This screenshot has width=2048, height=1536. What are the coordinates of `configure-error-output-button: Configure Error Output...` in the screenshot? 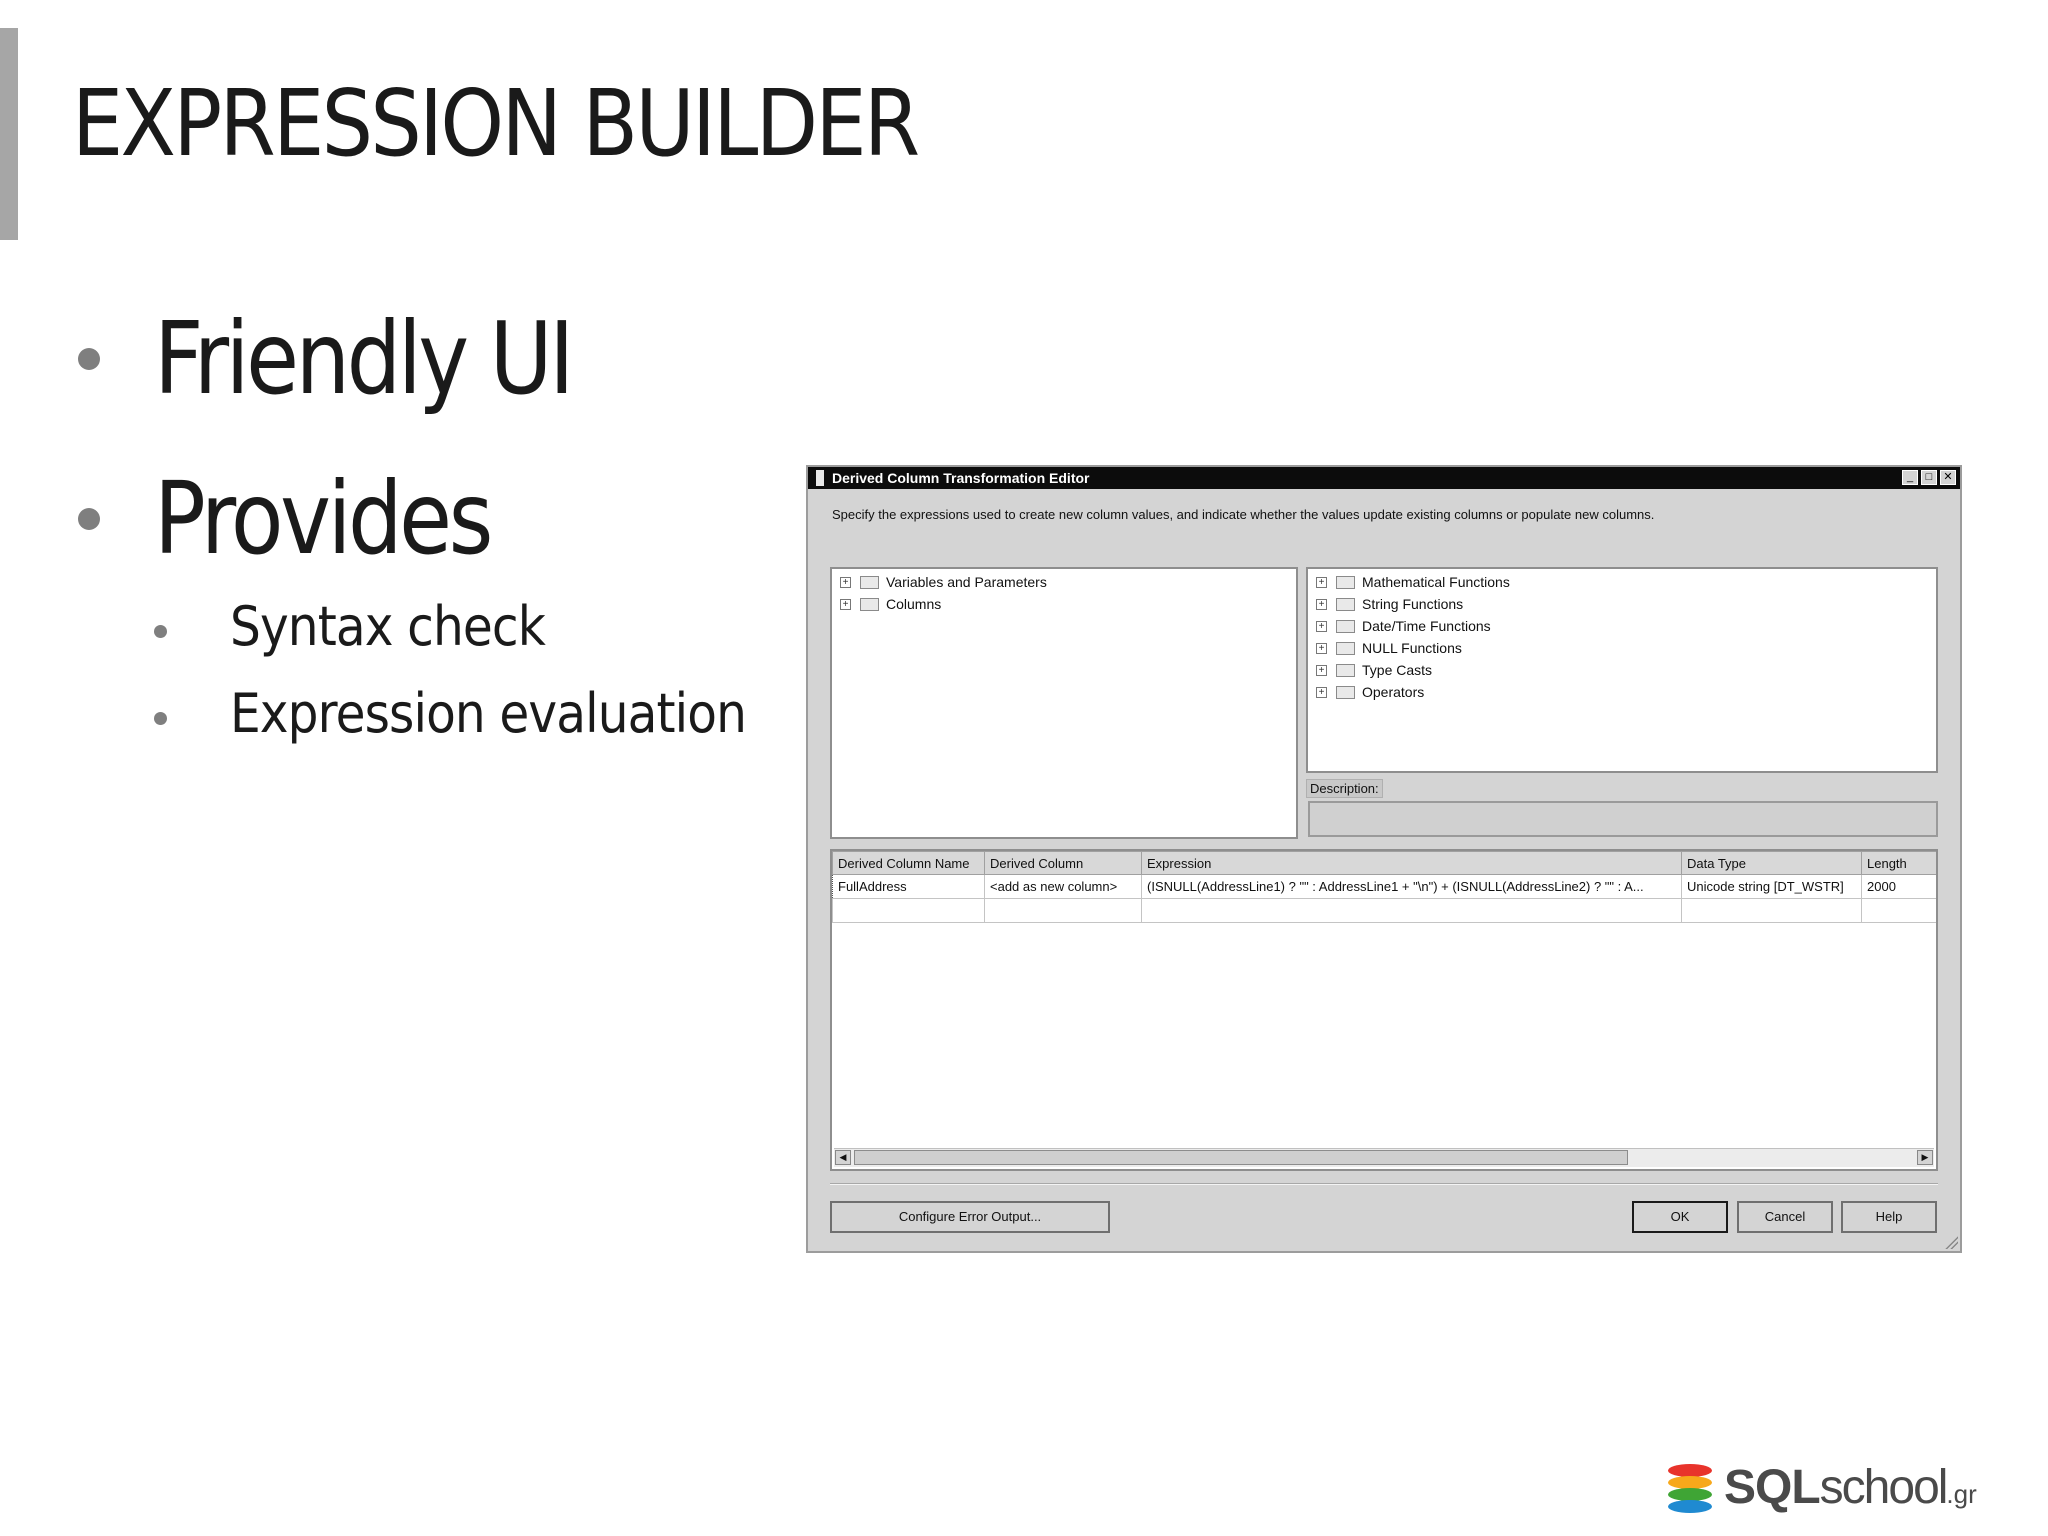 It's located at (970, 1217).